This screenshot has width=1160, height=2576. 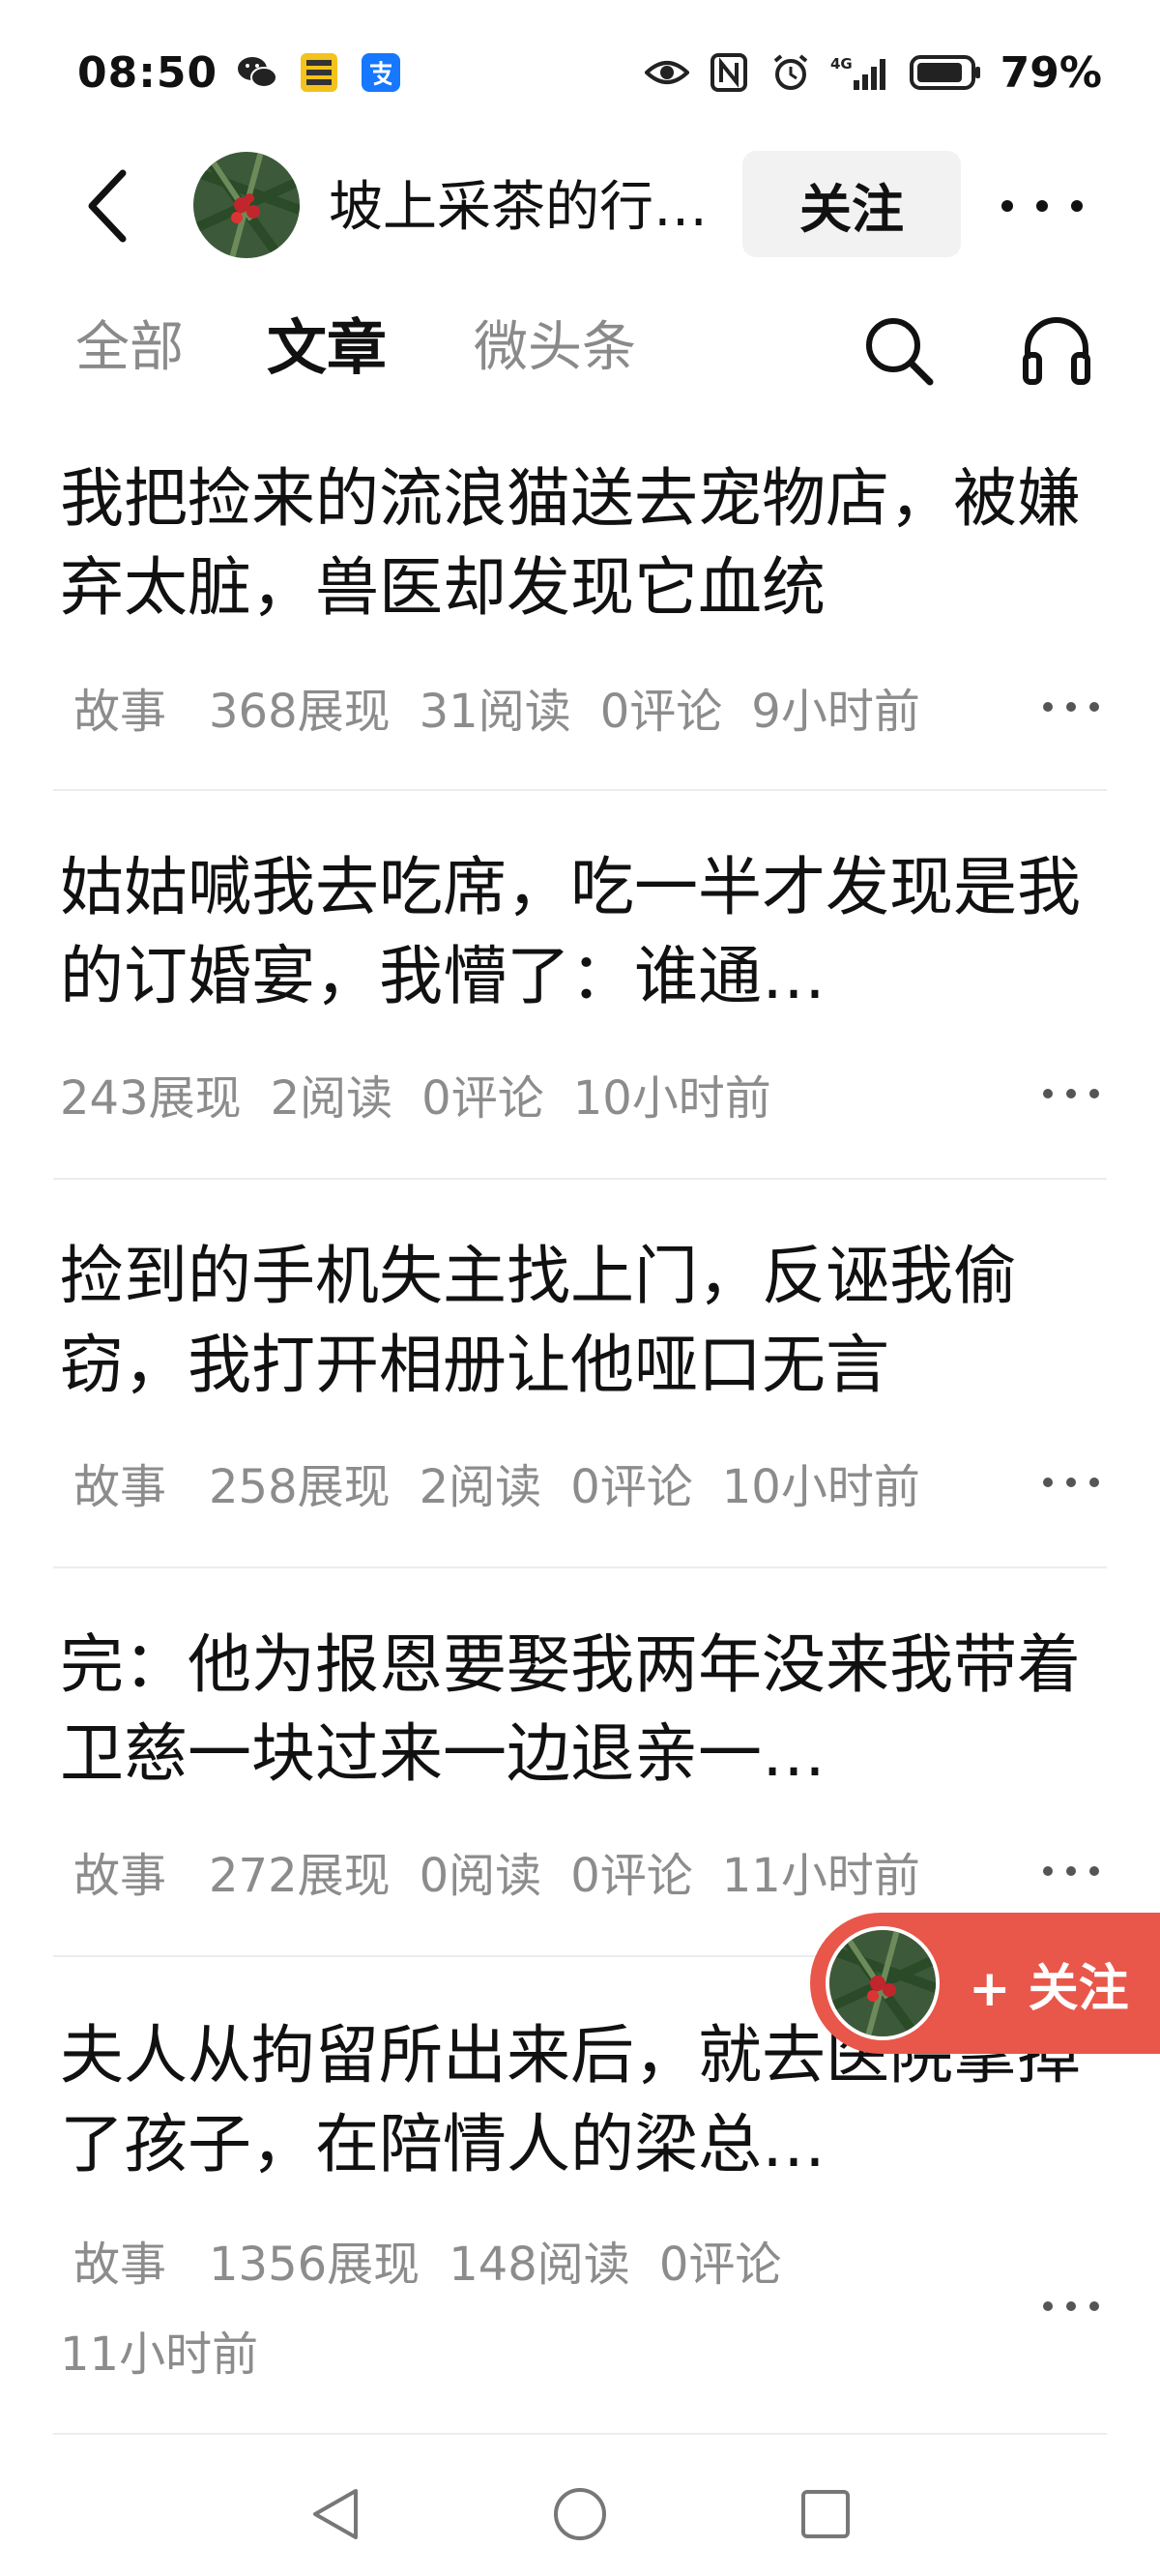 What do you see at coordinates (300, 1487) in the screenshot?
I see `impressions-count: 258展现` at bounding box center [300, 1487].